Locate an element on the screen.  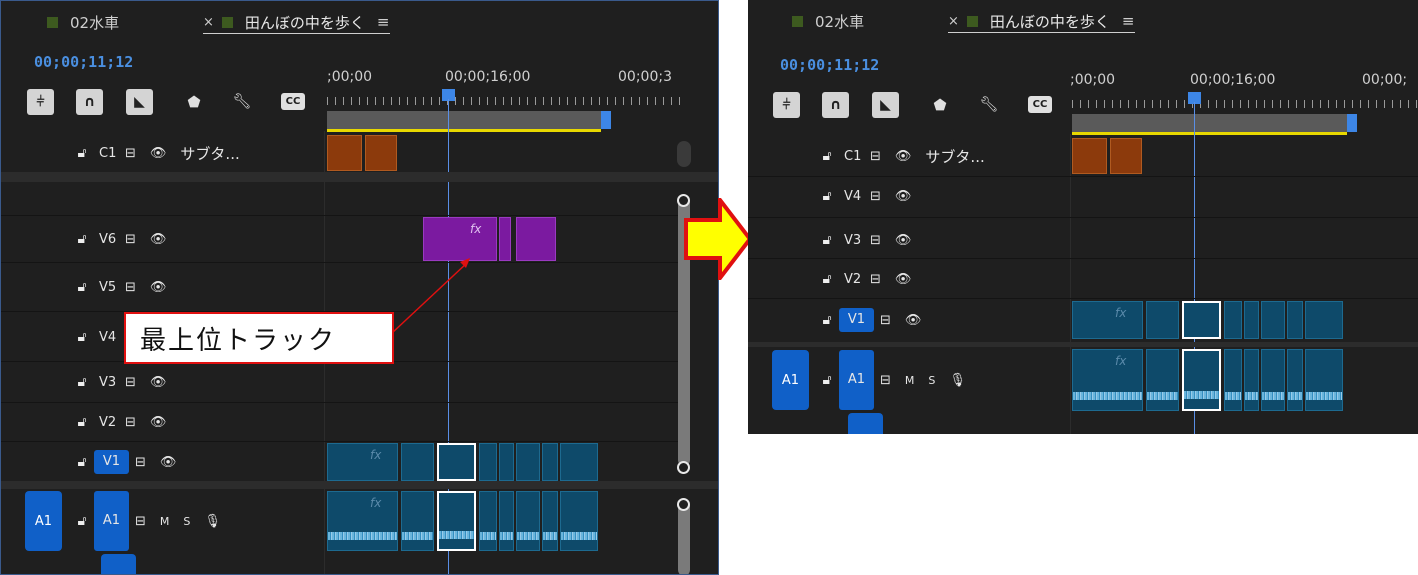
callout-top-track-label: 最上位トラック is located at coordinates (259, 338).